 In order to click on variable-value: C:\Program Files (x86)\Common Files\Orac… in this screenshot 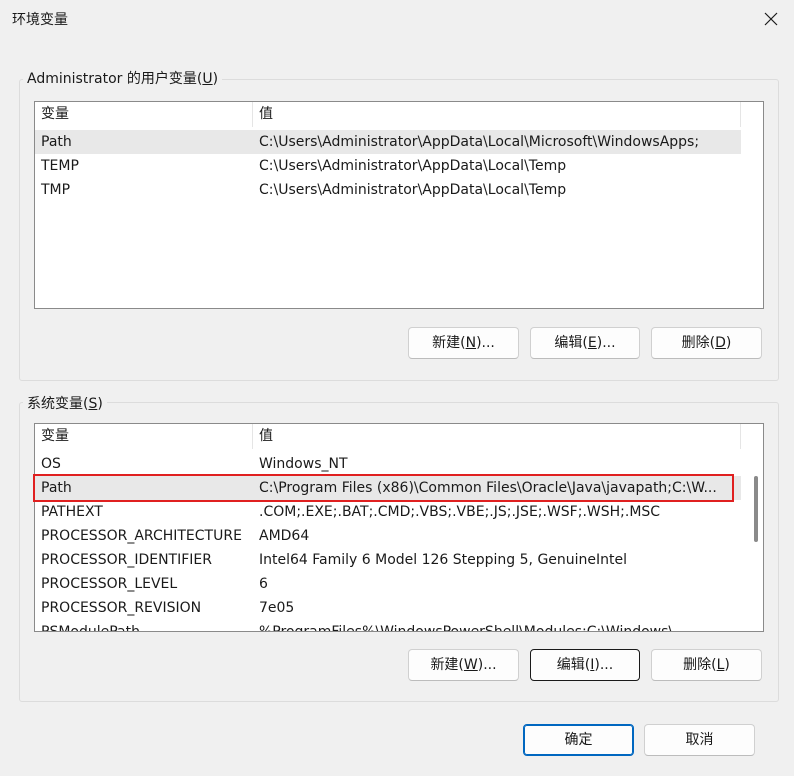, I will do `click(488, 488)`.